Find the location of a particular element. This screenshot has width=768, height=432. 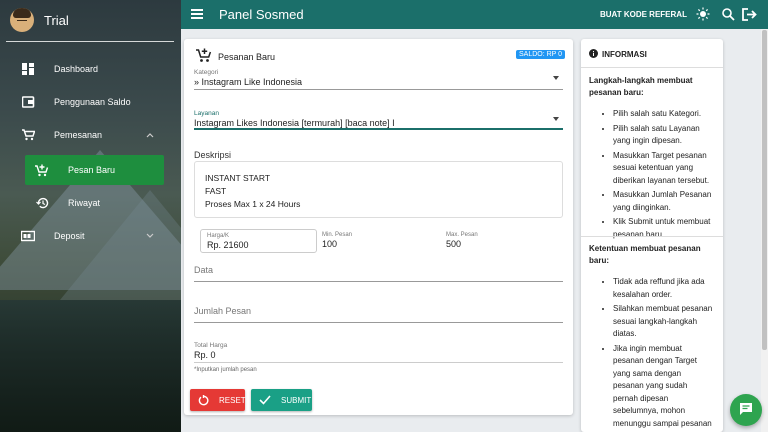

jumlah-pesan-underline is located at coordinates (378, 322).